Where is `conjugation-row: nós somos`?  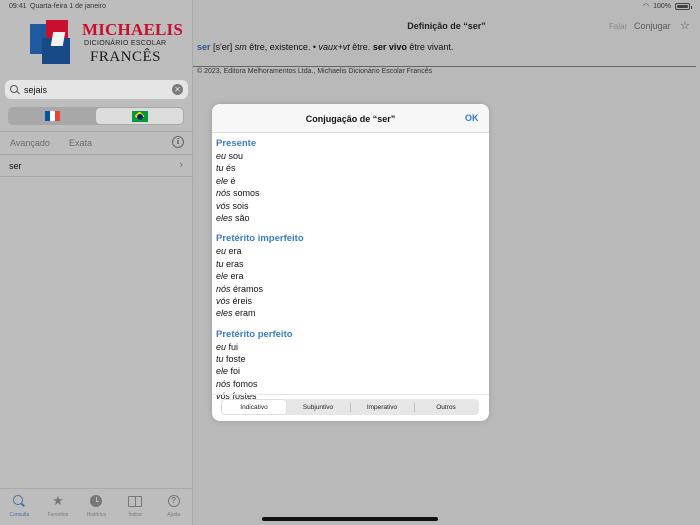
conjugation-row: nós somos is located at coordinates (350, 193).